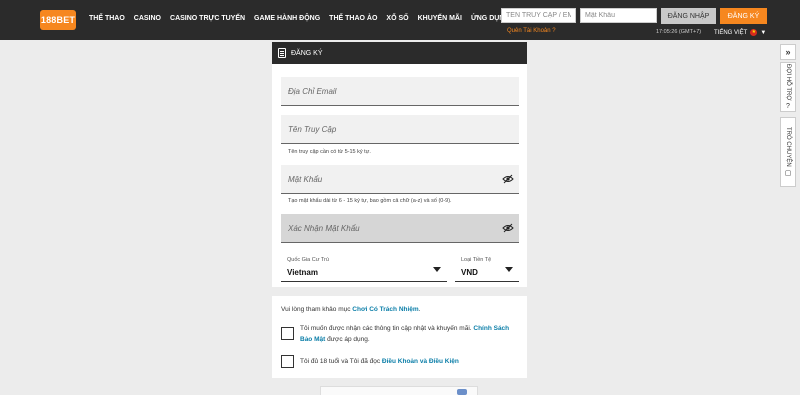 This screenshot has height=395, width=800. I want to click on promo-suffix: được áp dụng., so click(347, 339).